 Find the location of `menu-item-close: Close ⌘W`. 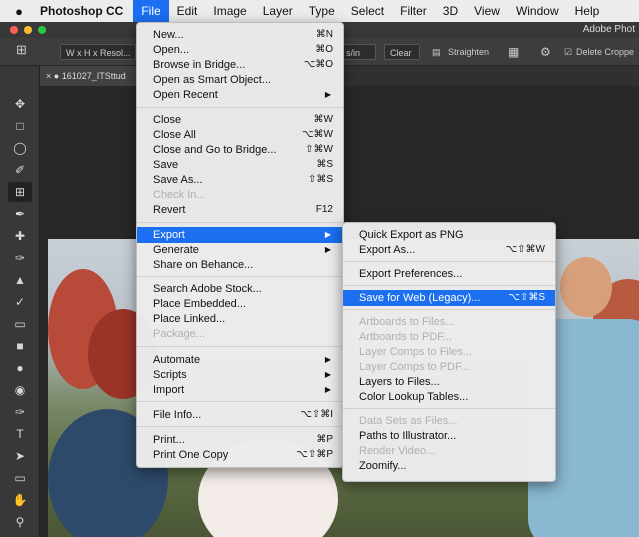

menu-item-close: Close ⌘W is located at coordinates (240, 120).